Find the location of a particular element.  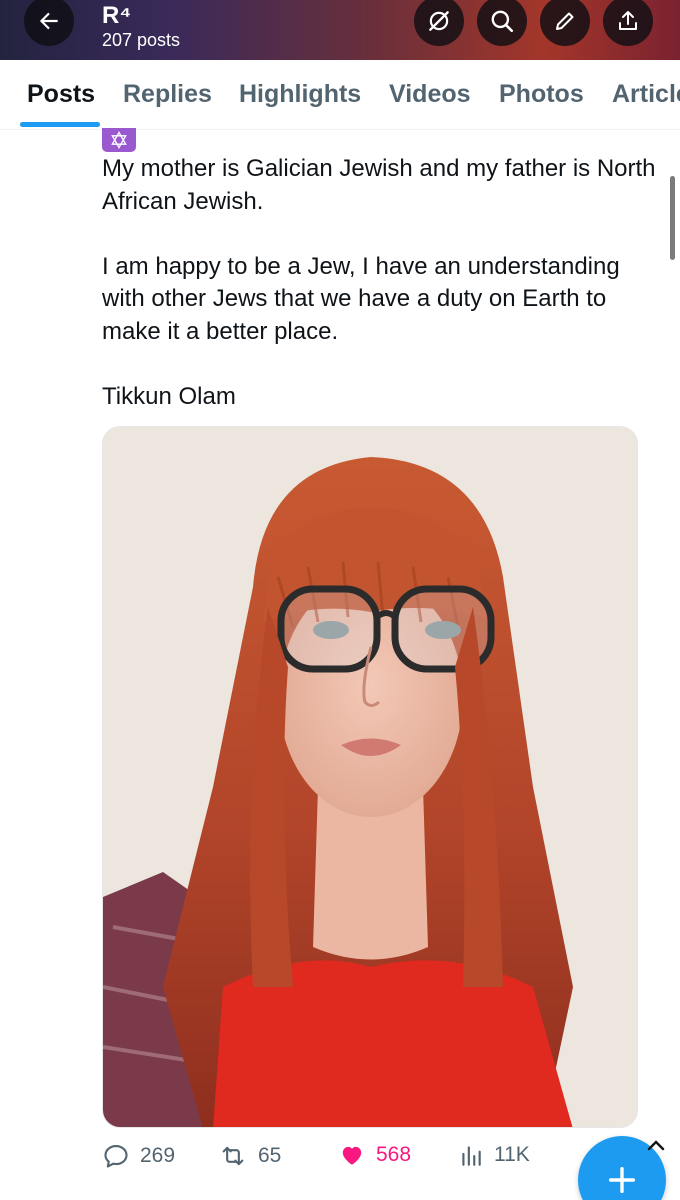

share-icon is located at coordinates (628, 20).